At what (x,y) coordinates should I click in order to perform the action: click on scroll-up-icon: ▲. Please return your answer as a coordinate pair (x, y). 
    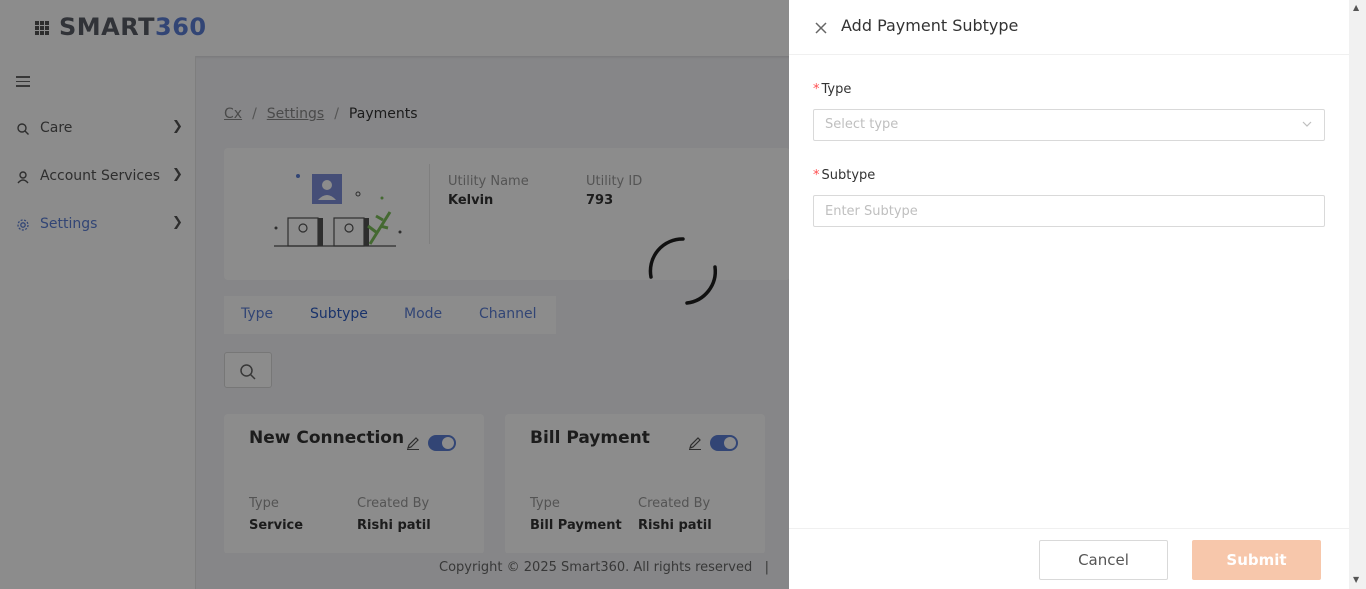
    Looking at the image, I should click on (1356, 7).